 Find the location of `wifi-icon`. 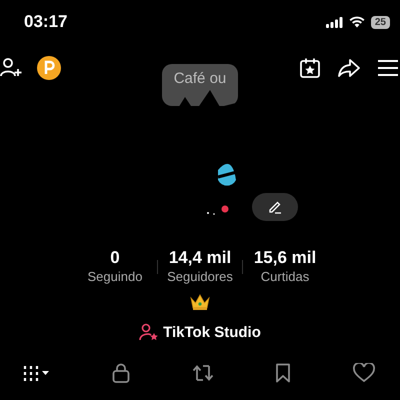

wifi-icon is located at coordinates (356, 22).